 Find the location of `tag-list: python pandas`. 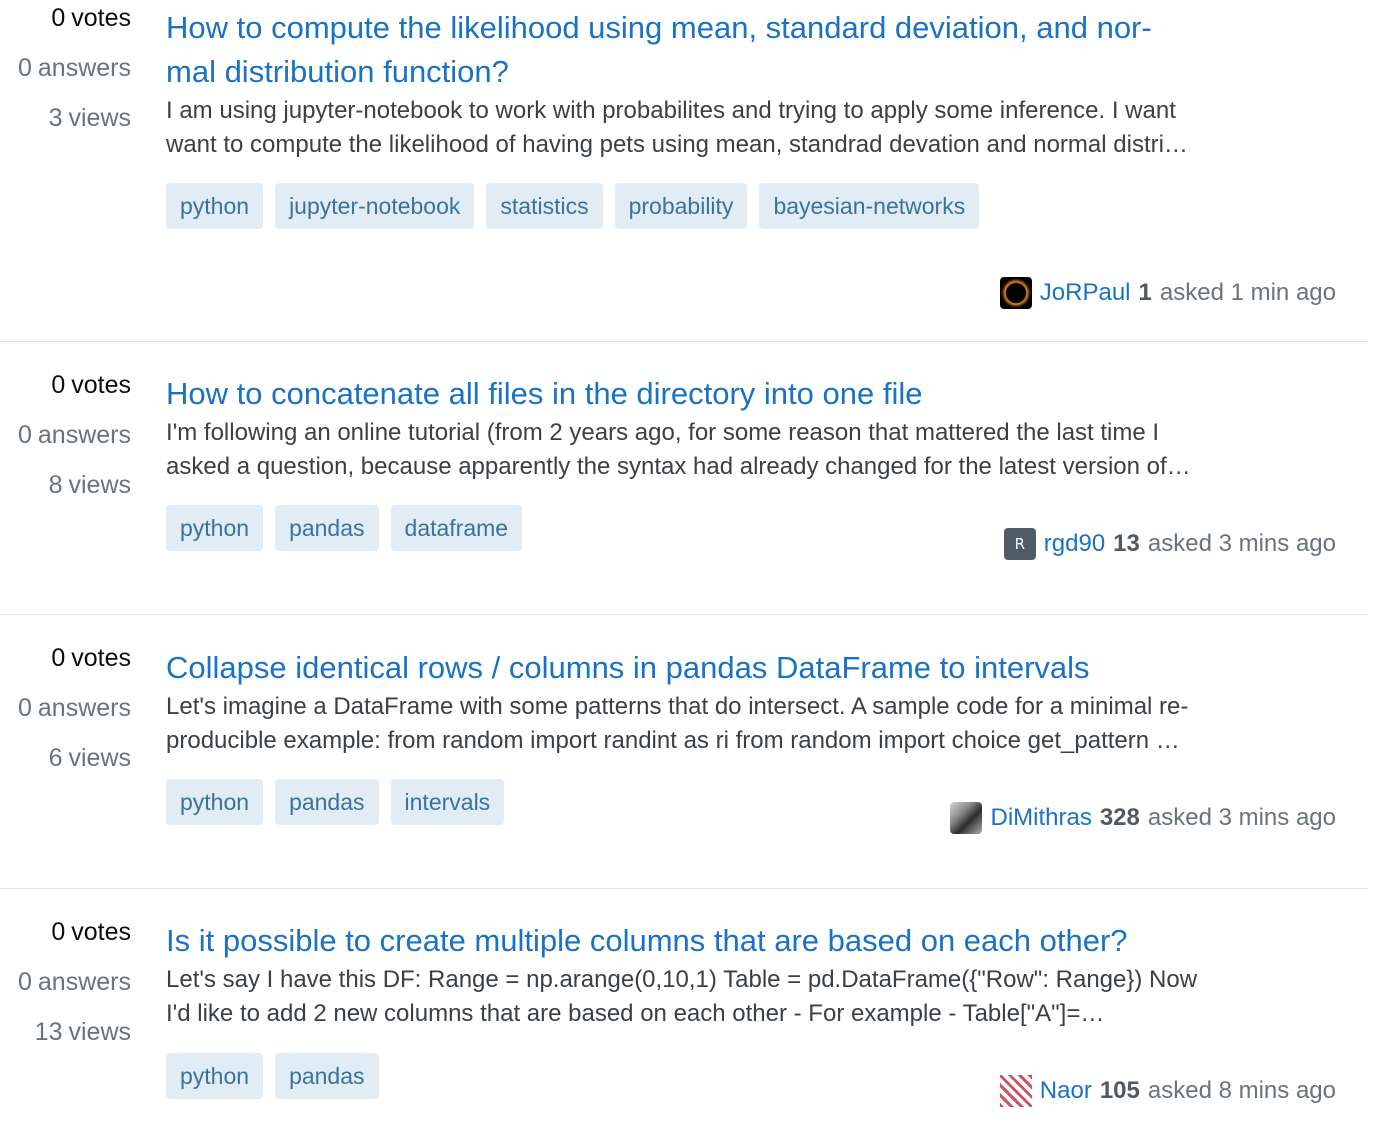

tag-list: python pandas is located at coordinates (272, 1076).